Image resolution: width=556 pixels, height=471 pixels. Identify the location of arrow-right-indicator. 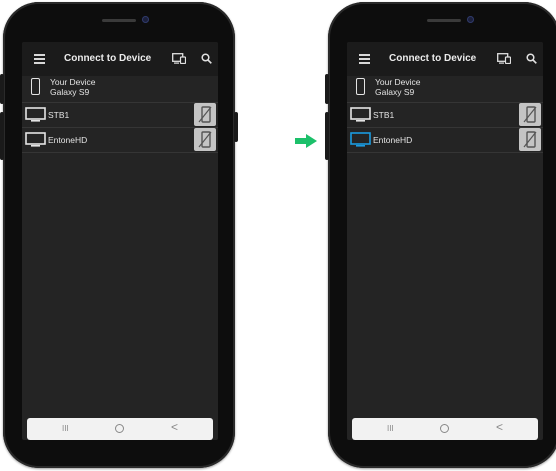
(306, 141).